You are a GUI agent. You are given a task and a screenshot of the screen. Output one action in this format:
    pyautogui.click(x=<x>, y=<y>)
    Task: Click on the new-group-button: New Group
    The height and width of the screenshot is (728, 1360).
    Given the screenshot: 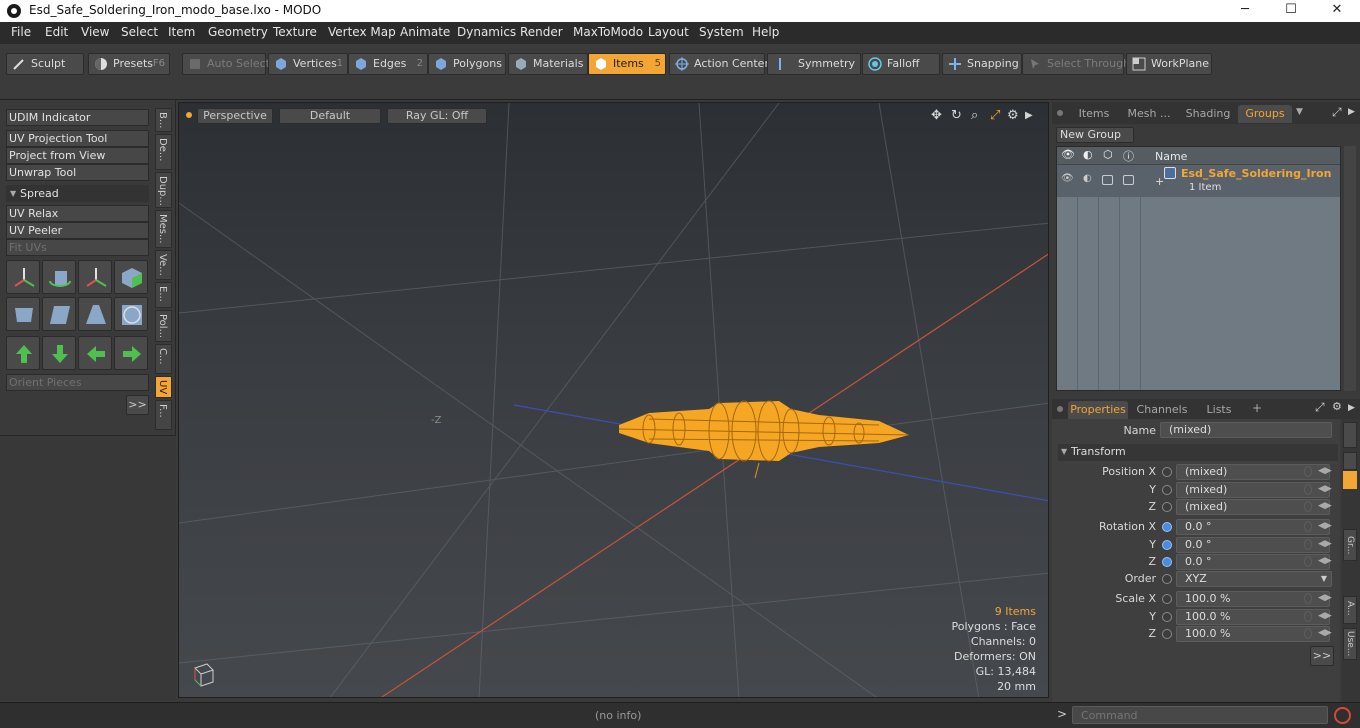 What is the action you would take?
    pyautogui.click(x=1095, y=135)
    